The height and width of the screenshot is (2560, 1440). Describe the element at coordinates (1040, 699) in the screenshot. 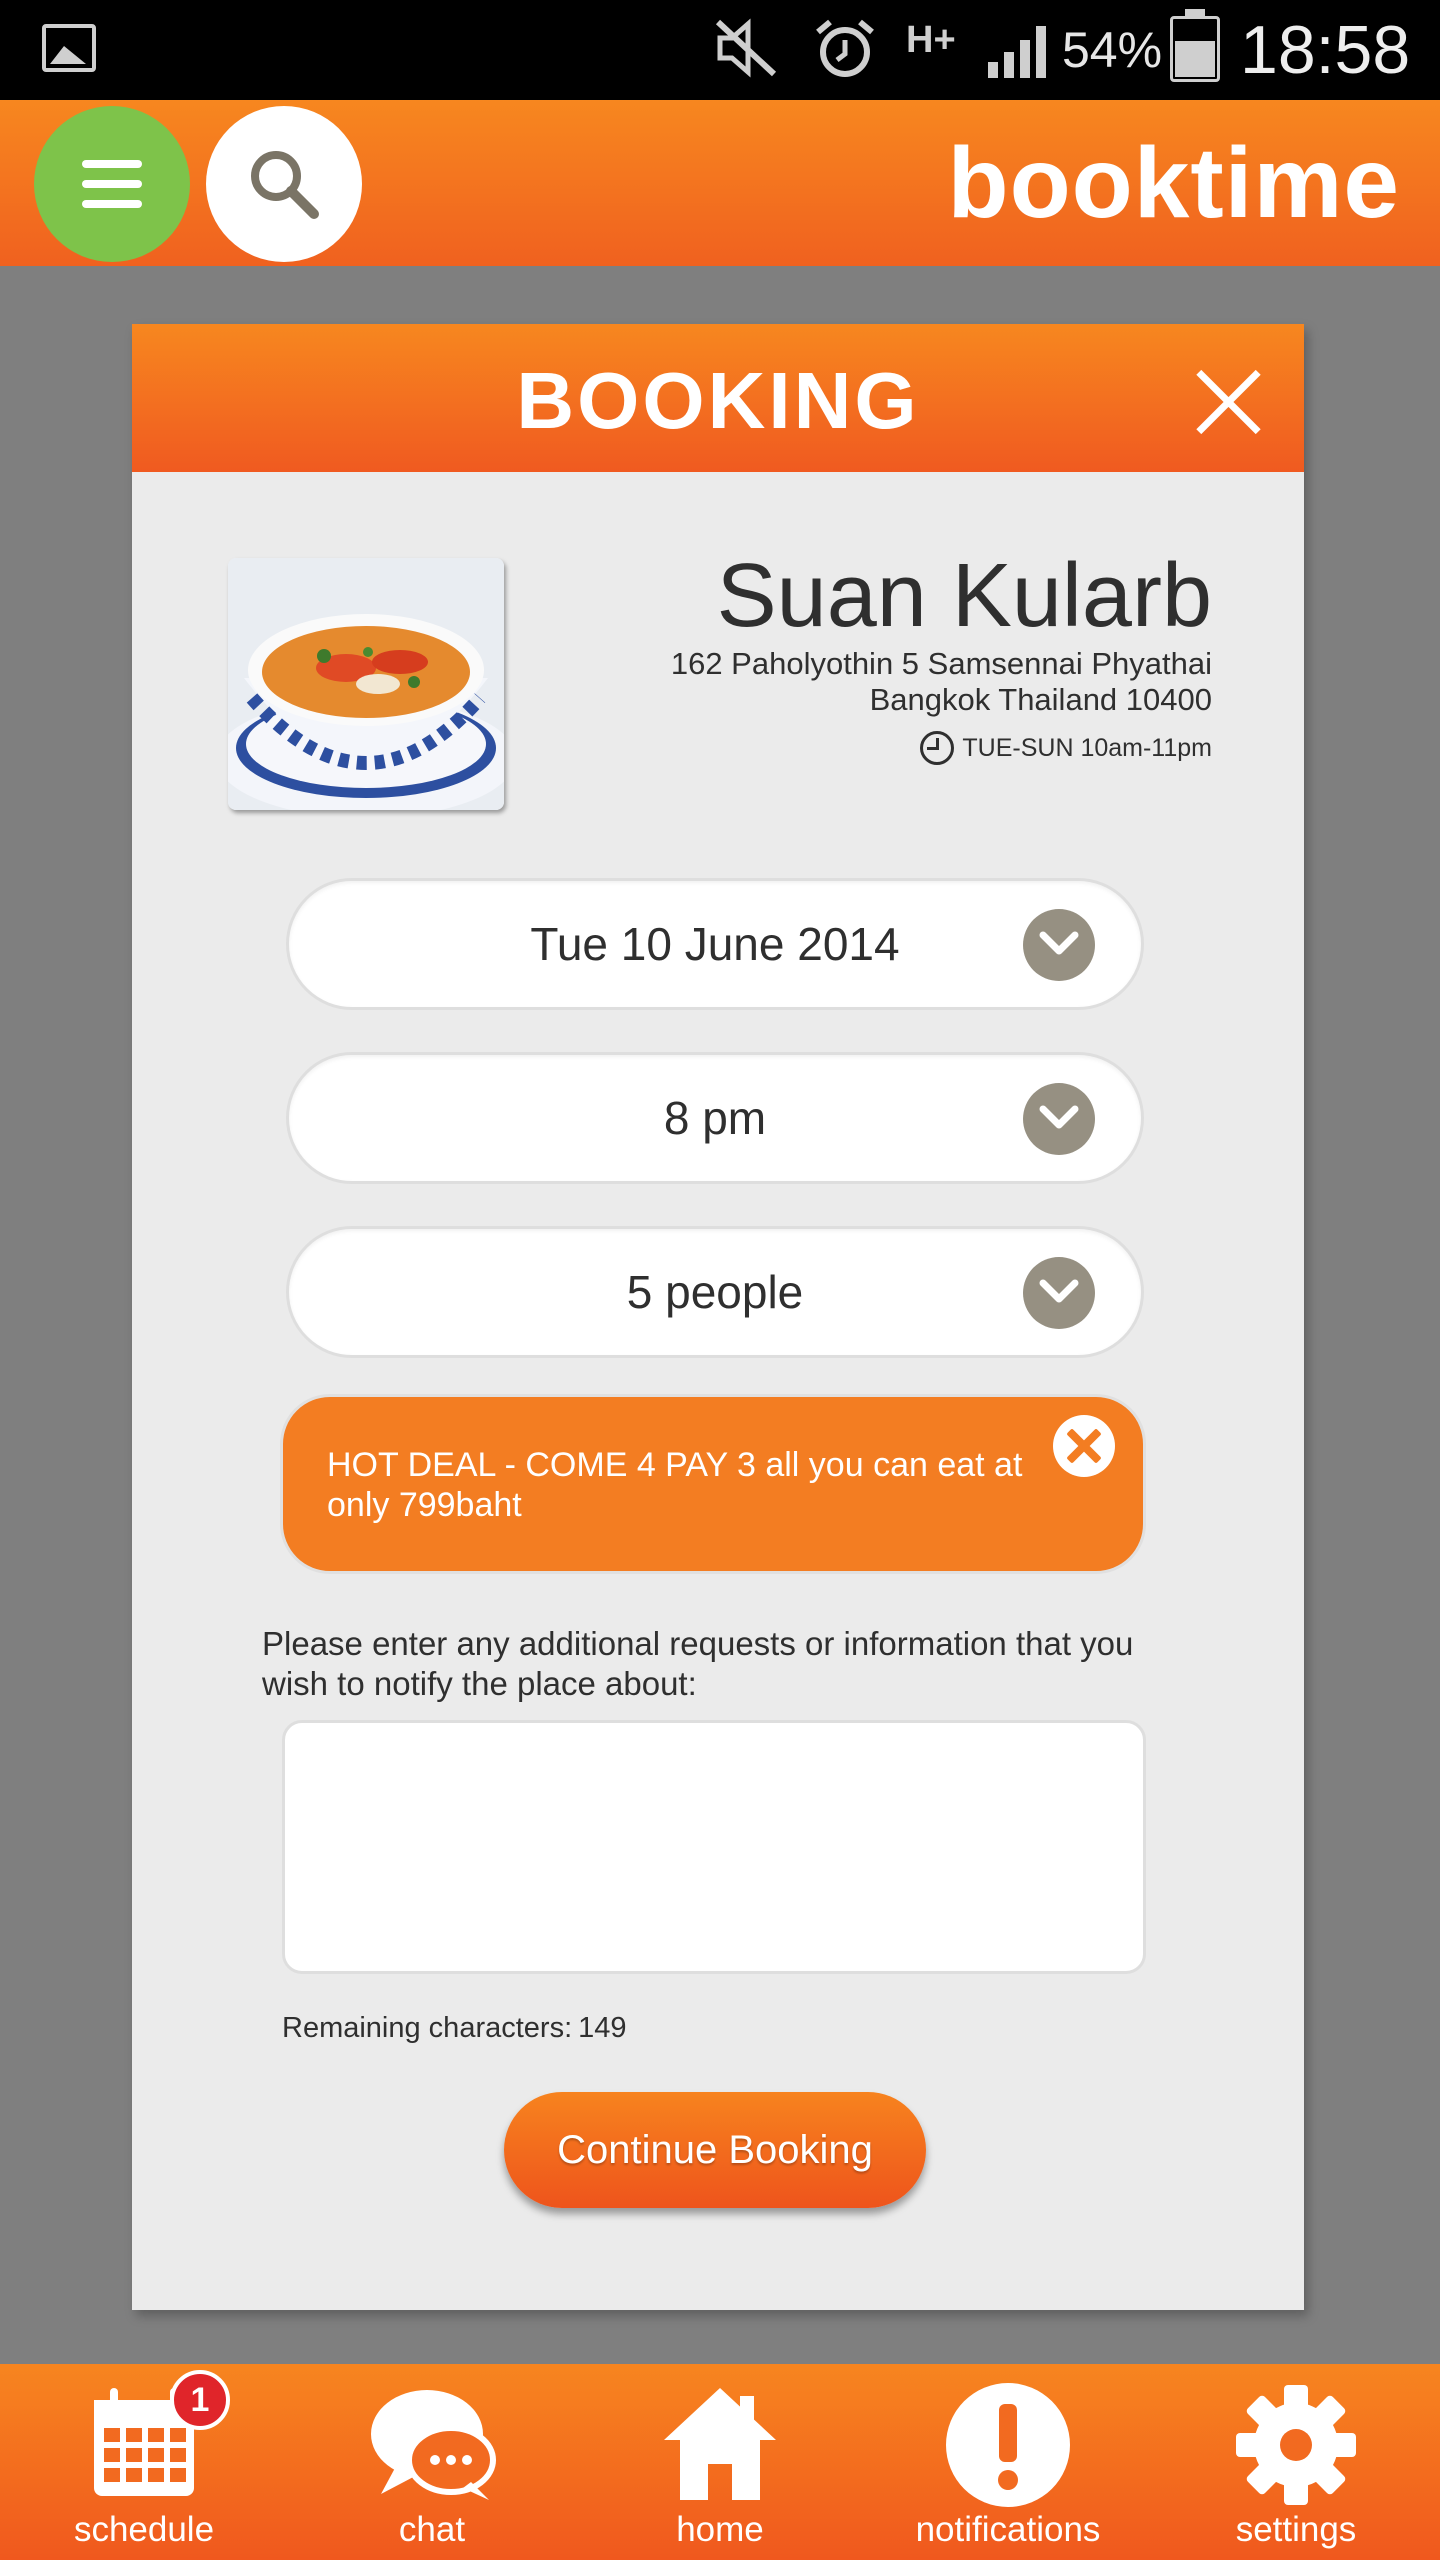

I see `venue-address-line2: Bangkok Thailand 10400` at that location.